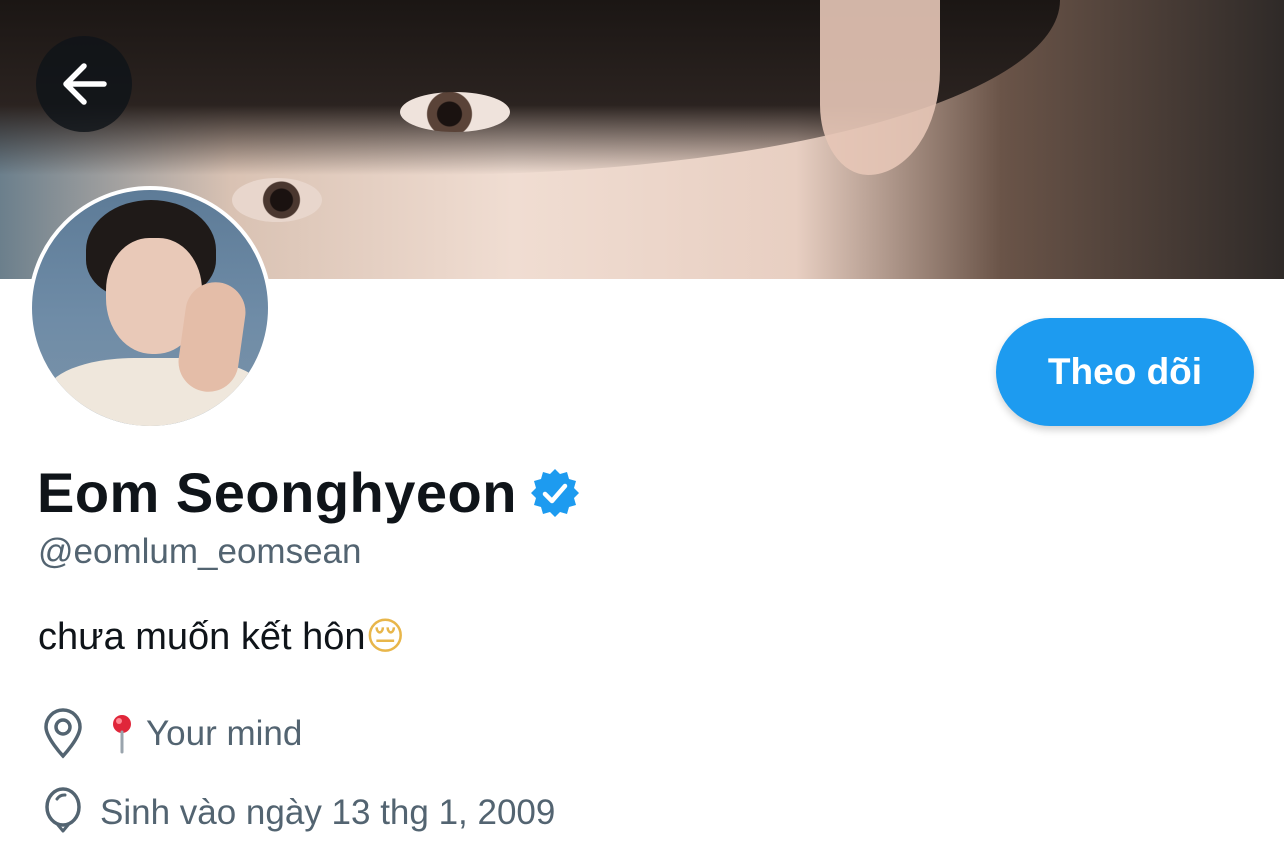  Describe the element at coordinates (122, 734) in the screenshot. I see `round-pushpin-emoji` at that location.